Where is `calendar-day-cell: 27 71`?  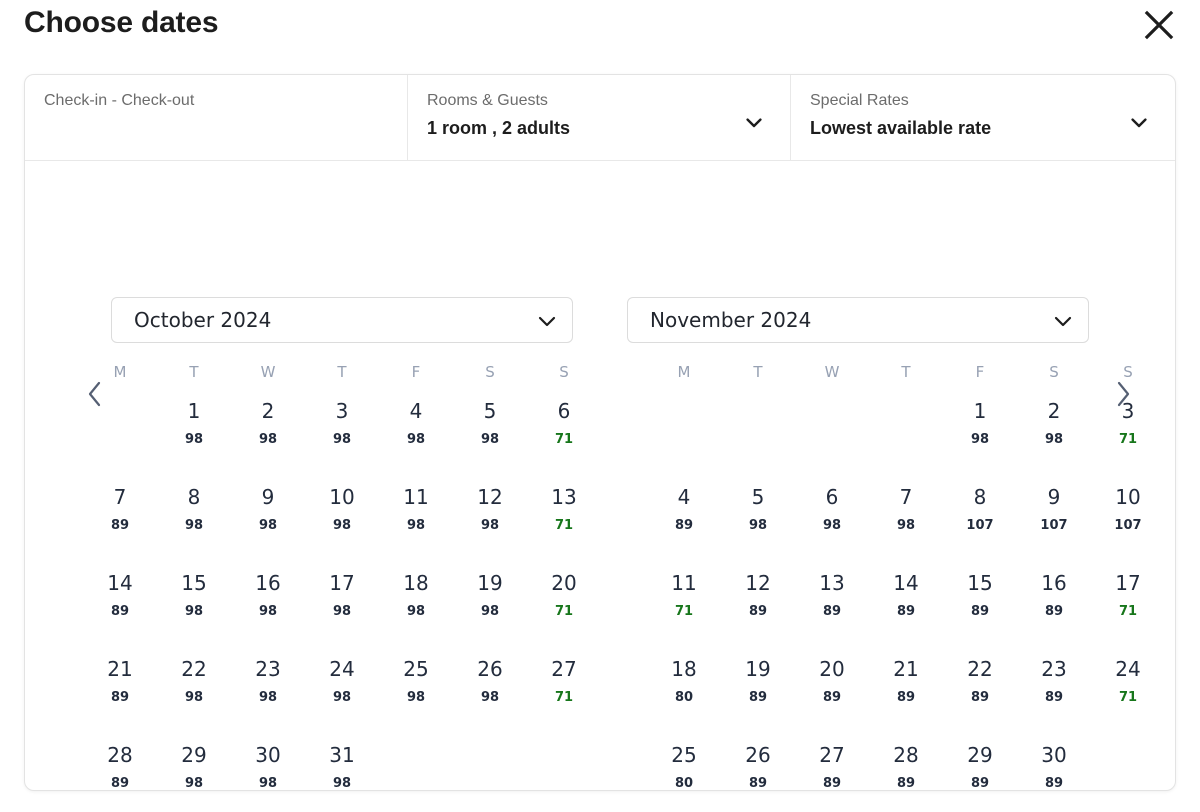 calendar-day-cell: 27 71 is located at coordinates (564, 693).